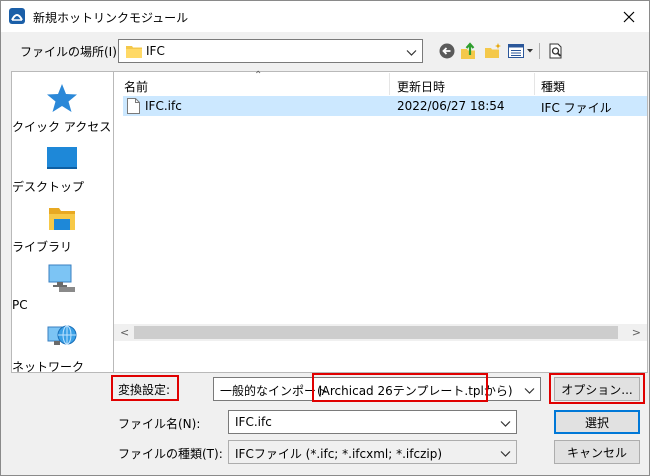  What do you see at coordinates (62, 98) in the screenshot?
I see `star-icon` at bounding box center [62, 98].